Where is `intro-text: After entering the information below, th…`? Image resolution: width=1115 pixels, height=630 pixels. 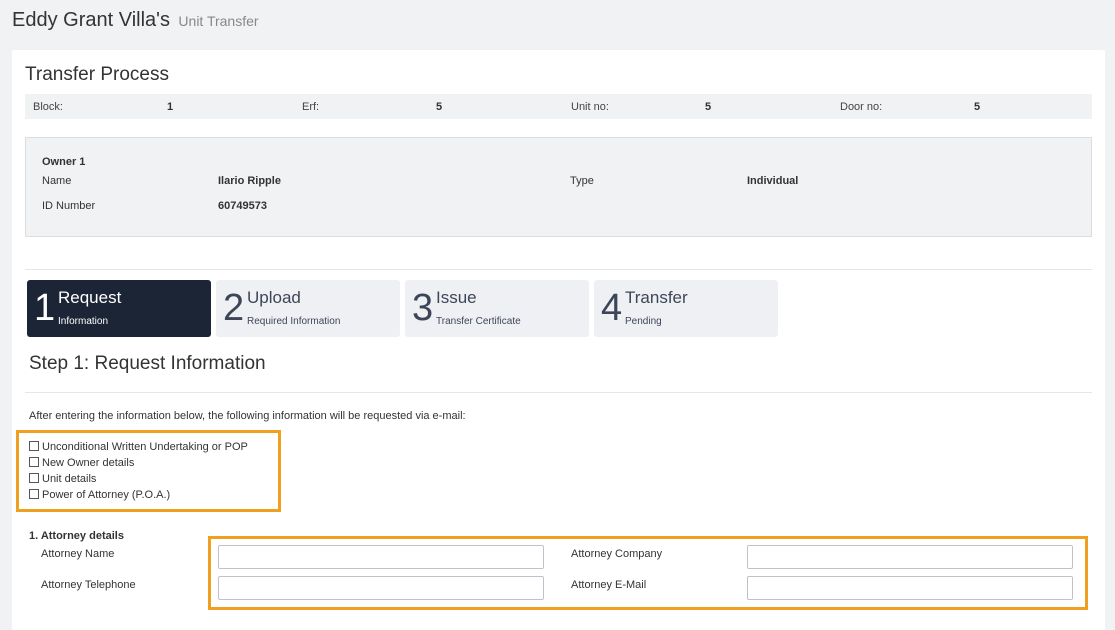
intro-text: After entering the information below, th… is located at coordinates (247, 416).